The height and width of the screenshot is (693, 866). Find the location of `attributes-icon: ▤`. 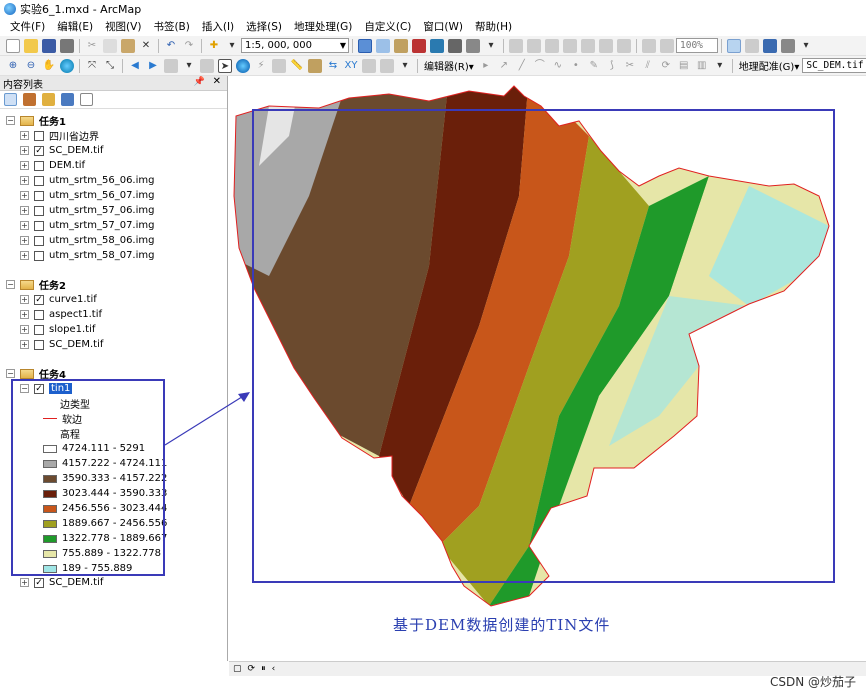

attributes-icon: ▤ is located at coordinates (684, 66).